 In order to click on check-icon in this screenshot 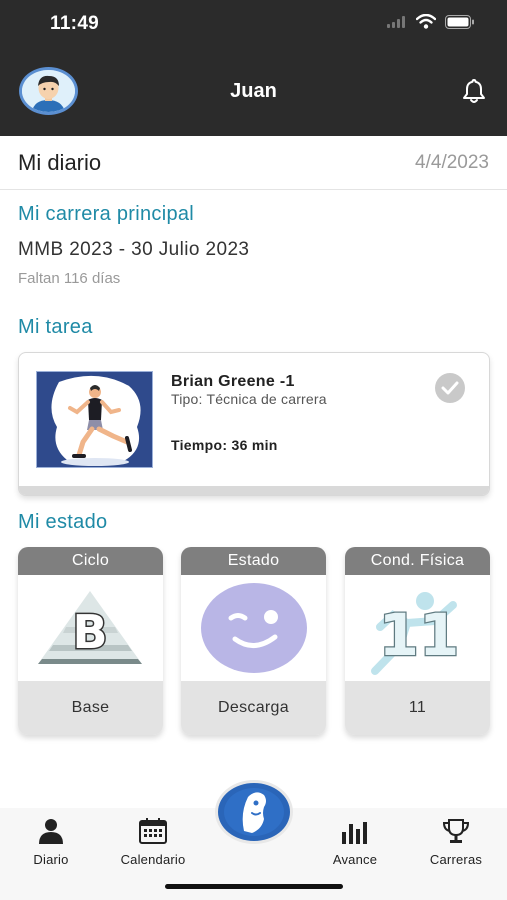, I will do `click(450, 388)`.